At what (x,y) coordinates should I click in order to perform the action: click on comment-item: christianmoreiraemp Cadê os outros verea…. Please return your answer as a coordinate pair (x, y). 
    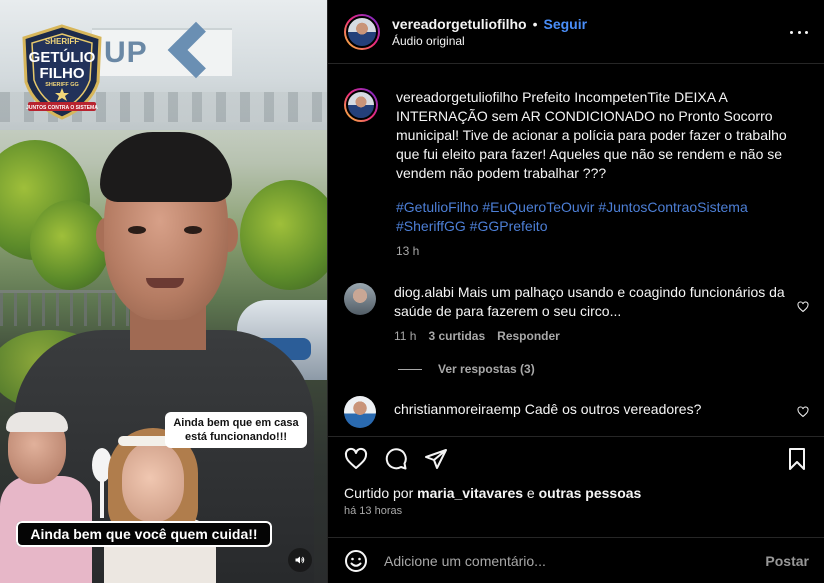
    Looking at the image, I should click on (576, 412).